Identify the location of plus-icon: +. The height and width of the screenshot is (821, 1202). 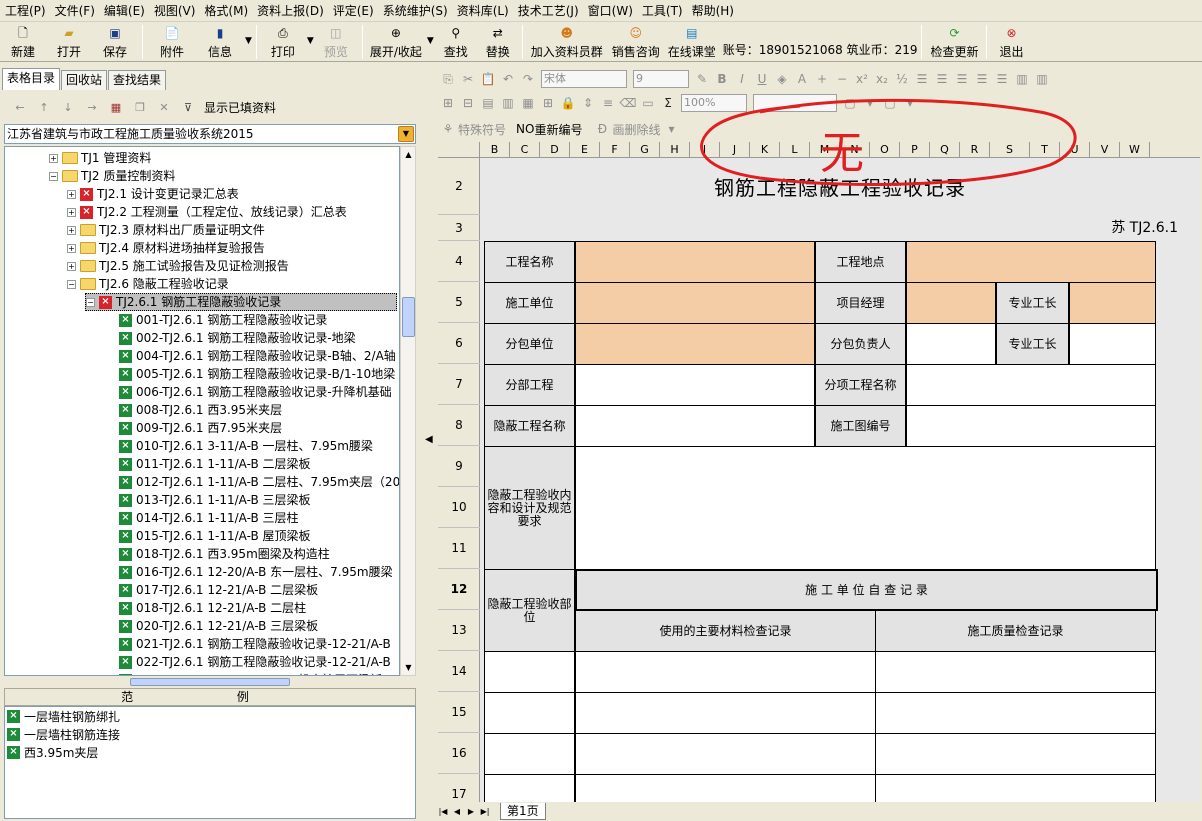
(822, 79).